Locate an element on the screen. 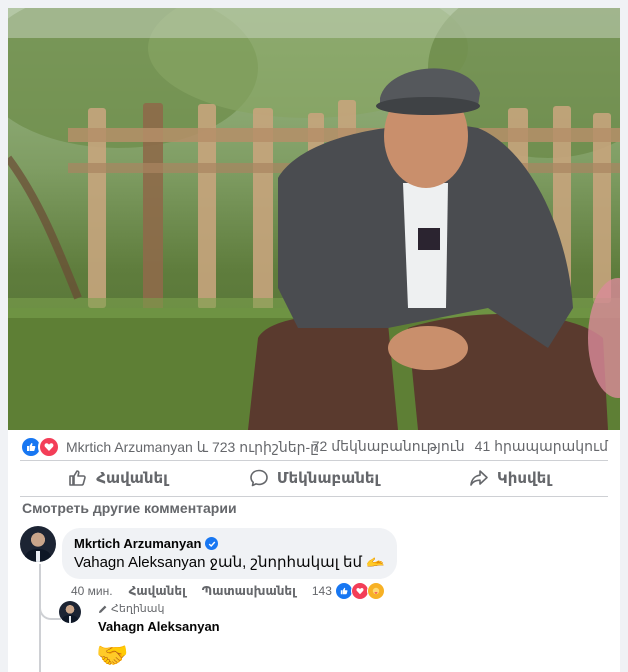 Image resolution: width=628 pixels, height=672 pixels. care-reaction-icon is located at coordinates (375, 591).